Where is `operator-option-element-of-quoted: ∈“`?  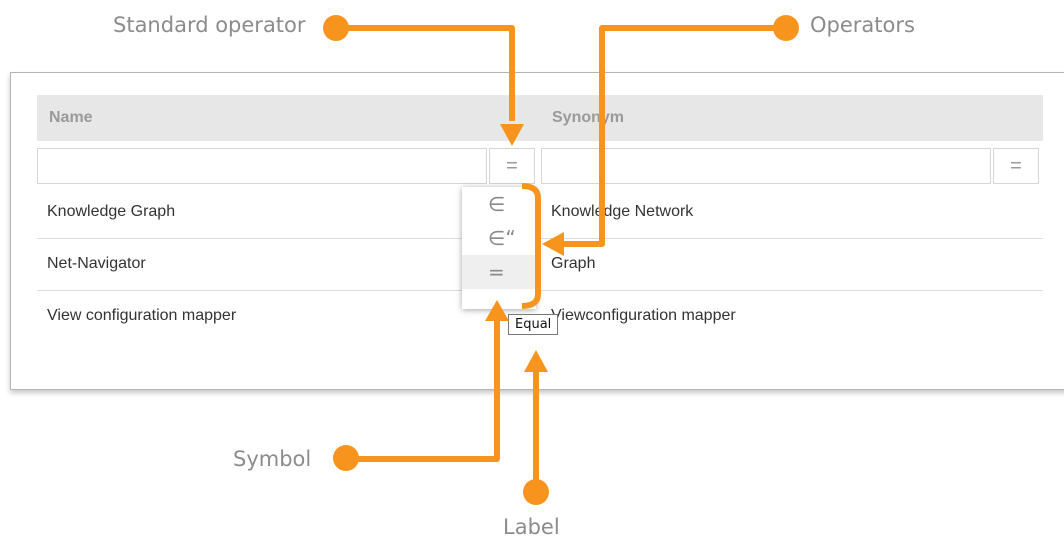 operator-option-element-of-quoted: ∈“ is located at coordinates (499, 238).